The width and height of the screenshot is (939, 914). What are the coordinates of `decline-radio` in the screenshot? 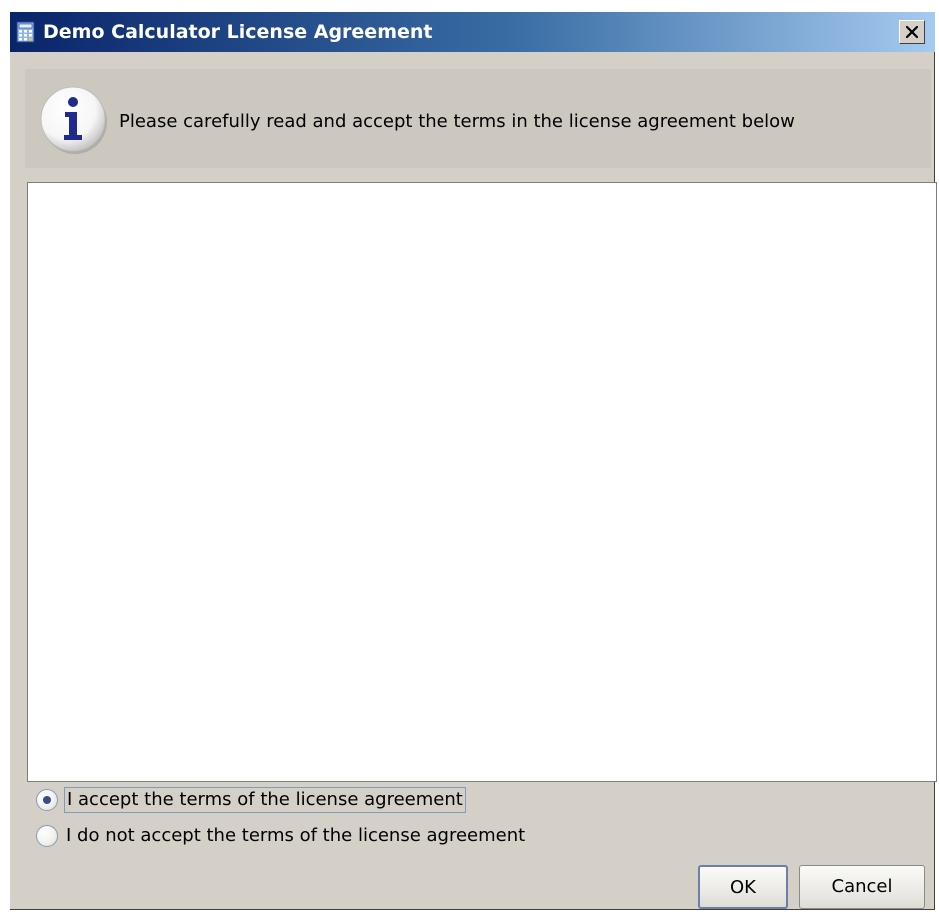 It's located at (47, 836).